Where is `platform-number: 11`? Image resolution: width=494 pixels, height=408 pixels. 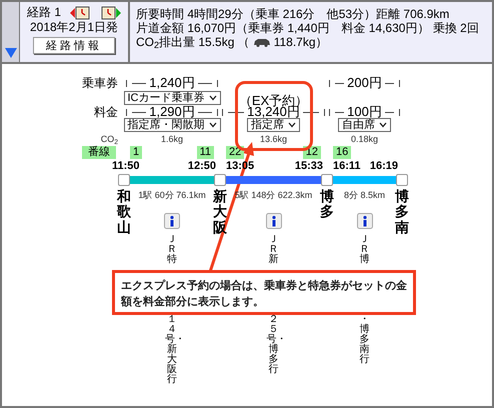
platform-number: 11 is located at coordinates (205, 152).